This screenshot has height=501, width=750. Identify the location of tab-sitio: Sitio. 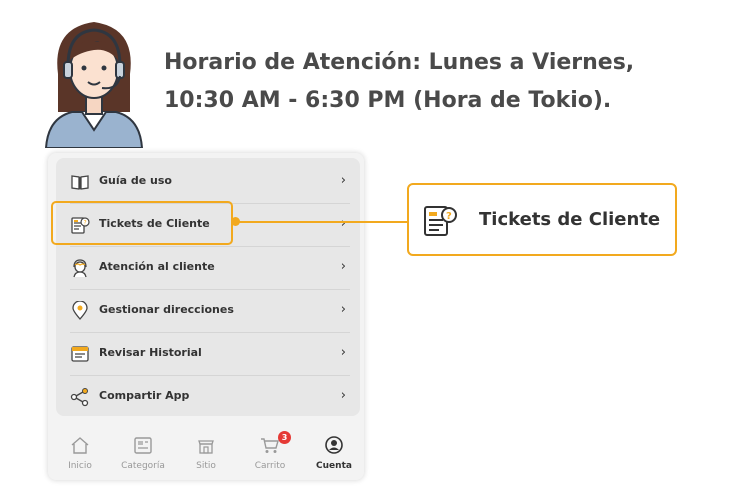
(206, 455).